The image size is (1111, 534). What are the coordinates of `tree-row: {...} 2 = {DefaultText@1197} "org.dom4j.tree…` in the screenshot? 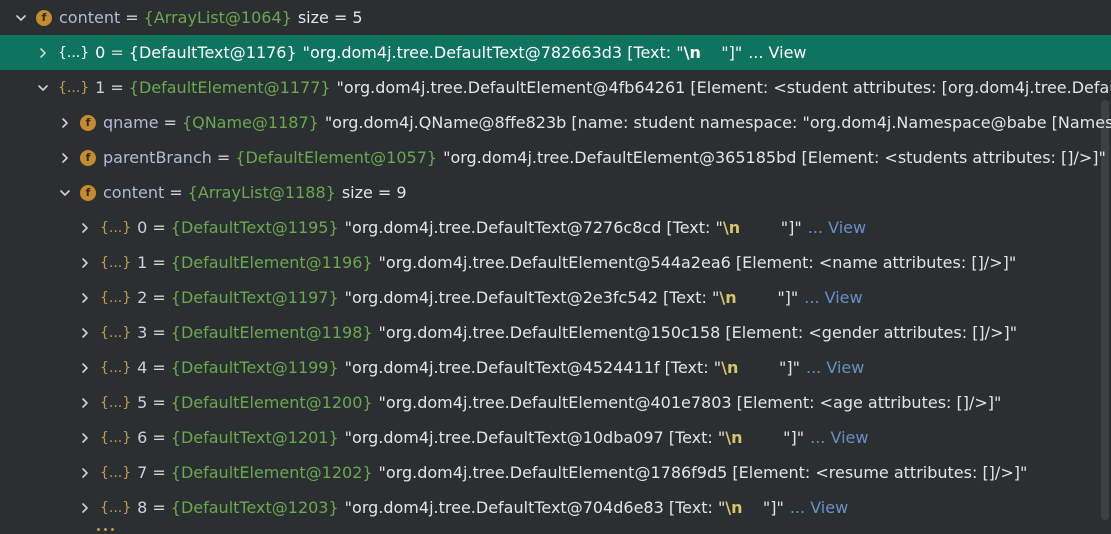 It's located at (555, 297).